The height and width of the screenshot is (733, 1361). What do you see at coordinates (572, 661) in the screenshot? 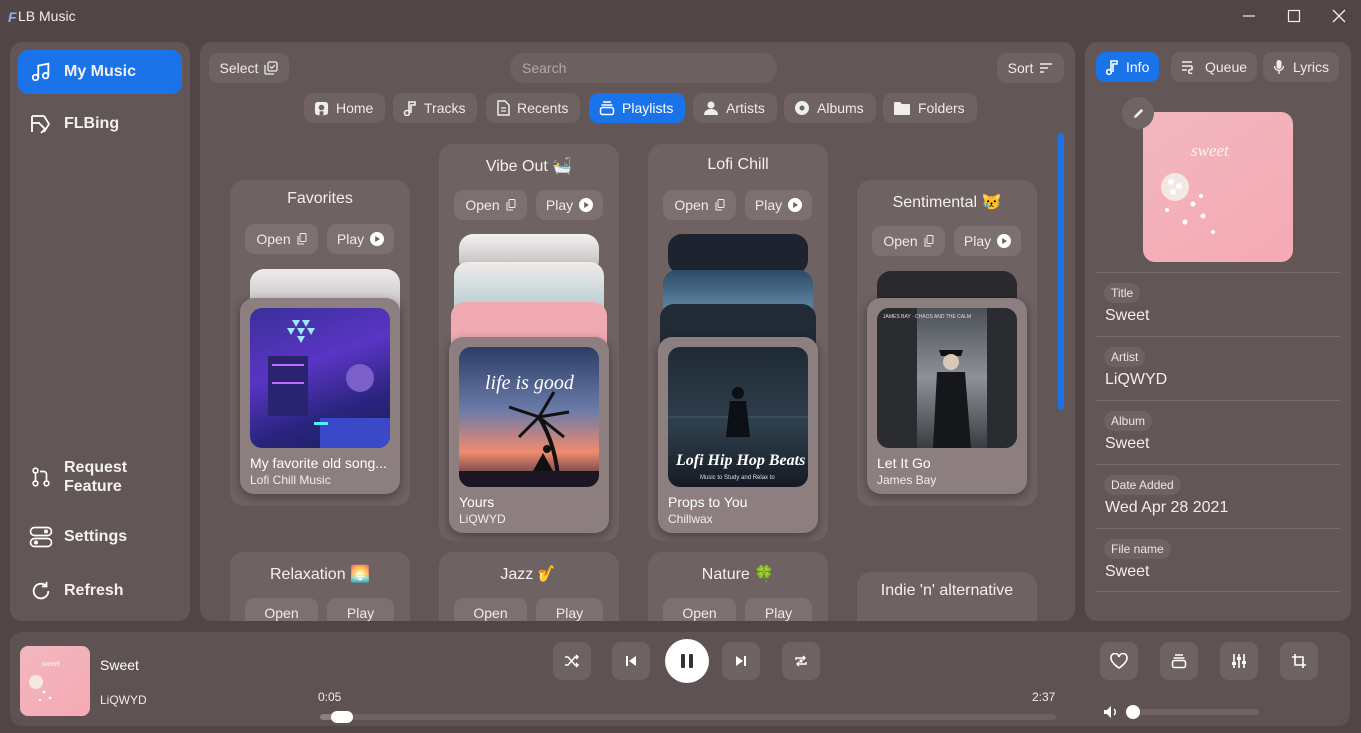
I see `shuffle-button` at bounding box center [572, 661].